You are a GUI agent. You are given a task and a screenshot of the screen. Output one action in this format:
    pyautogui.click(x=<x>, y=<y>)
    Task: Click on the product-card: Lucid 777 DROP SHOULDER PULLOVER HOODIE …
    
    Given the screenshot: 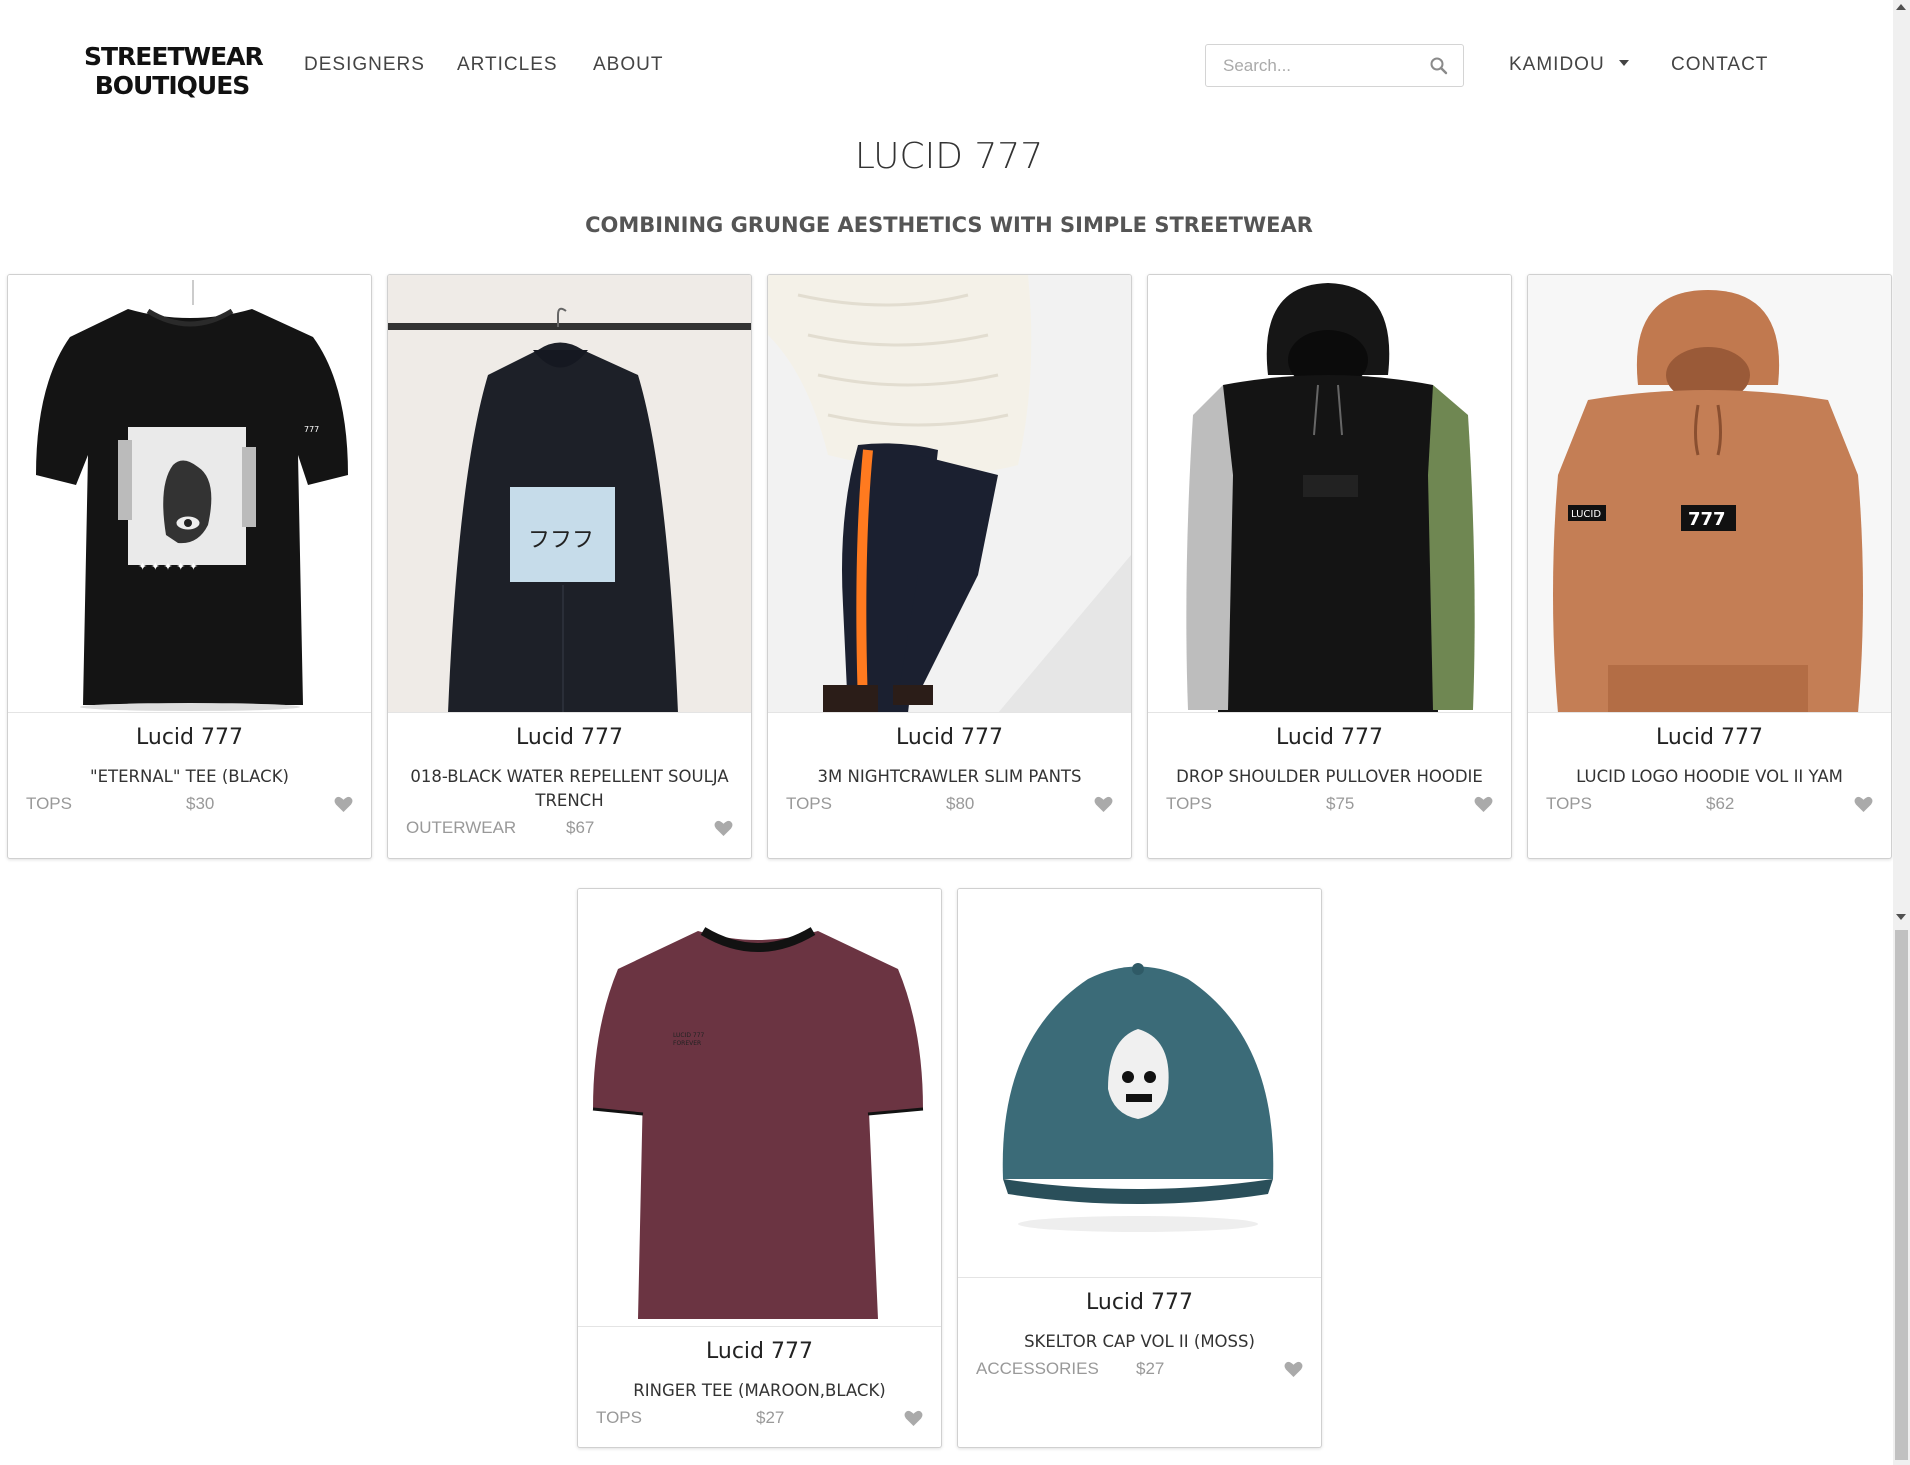 What is the action you would take?
    pyautogui.click(x=1329, y=566)
    